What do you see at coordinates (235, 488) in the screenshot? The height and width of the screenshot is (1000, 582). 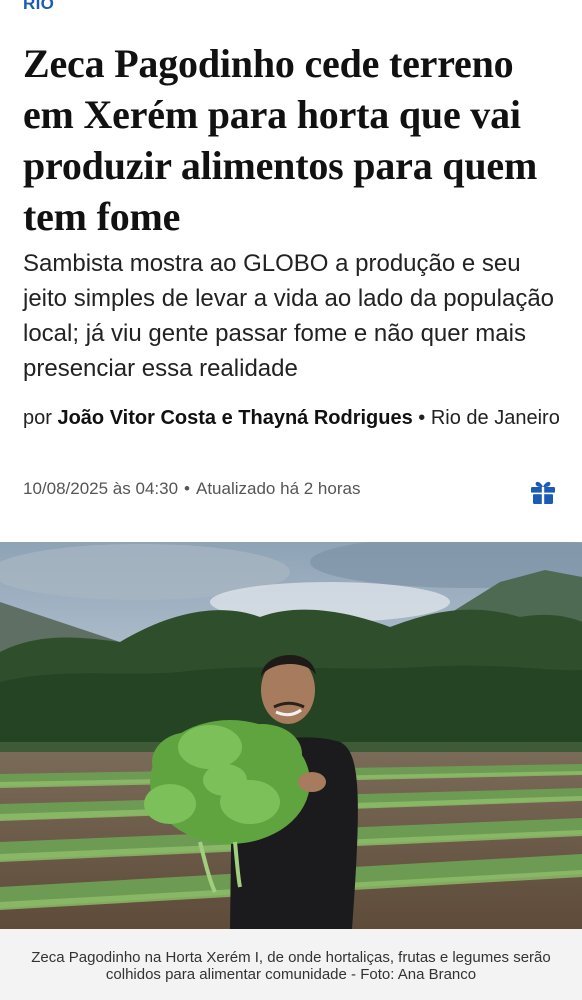 I see `updated-label: Atualizado` at bounding box center [235, 488].